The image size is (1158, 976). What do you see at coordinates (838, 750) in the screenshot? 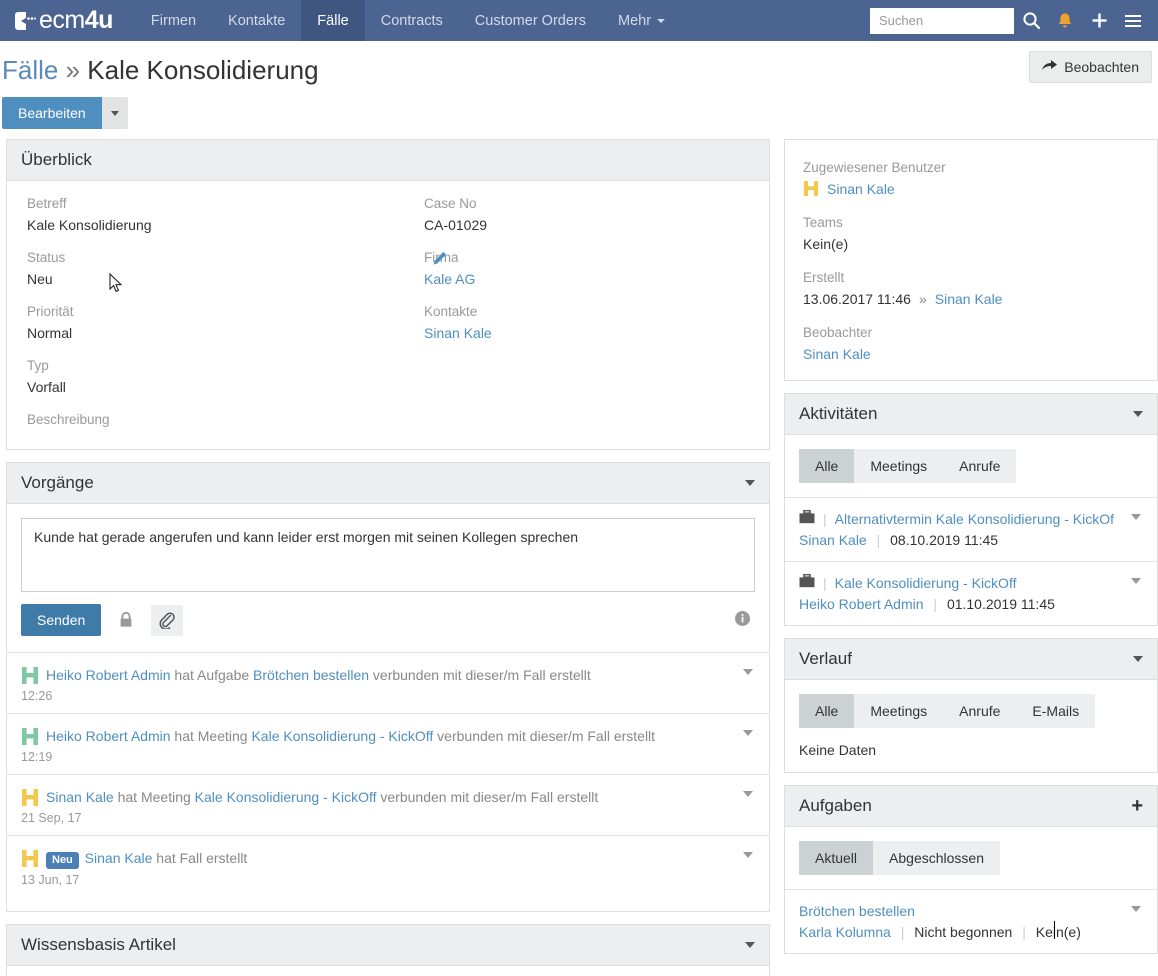
I see `empty-state-text: Keine Daten` at bounding box center [838, 750].